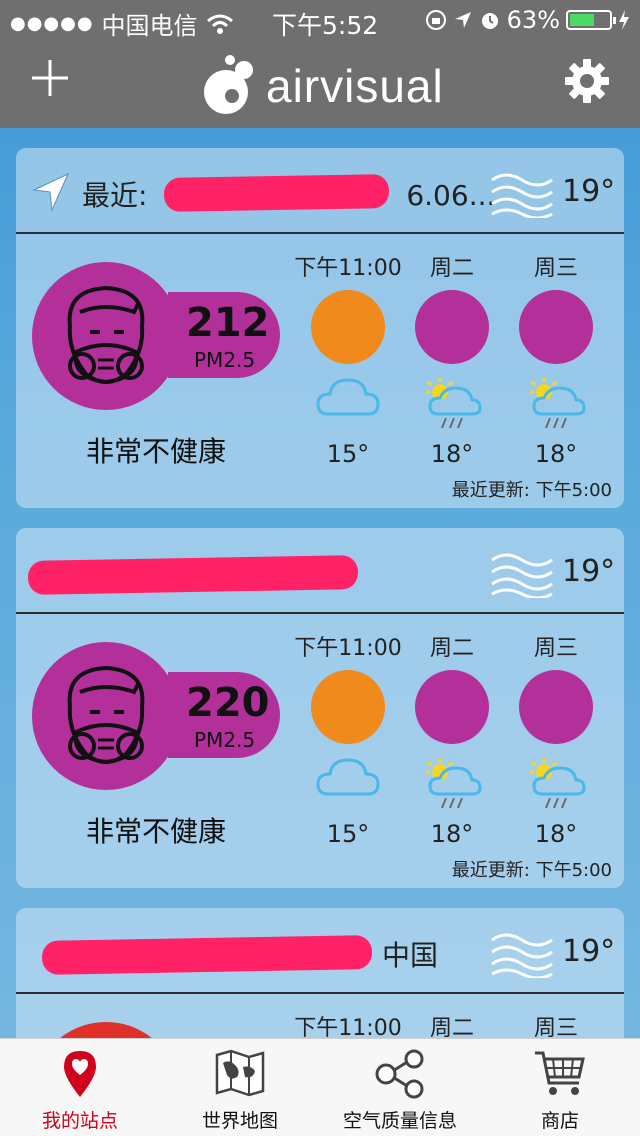 The height and width of the screenshot is (1136, 640). I want to click on charging-icon, so click(624, 20).